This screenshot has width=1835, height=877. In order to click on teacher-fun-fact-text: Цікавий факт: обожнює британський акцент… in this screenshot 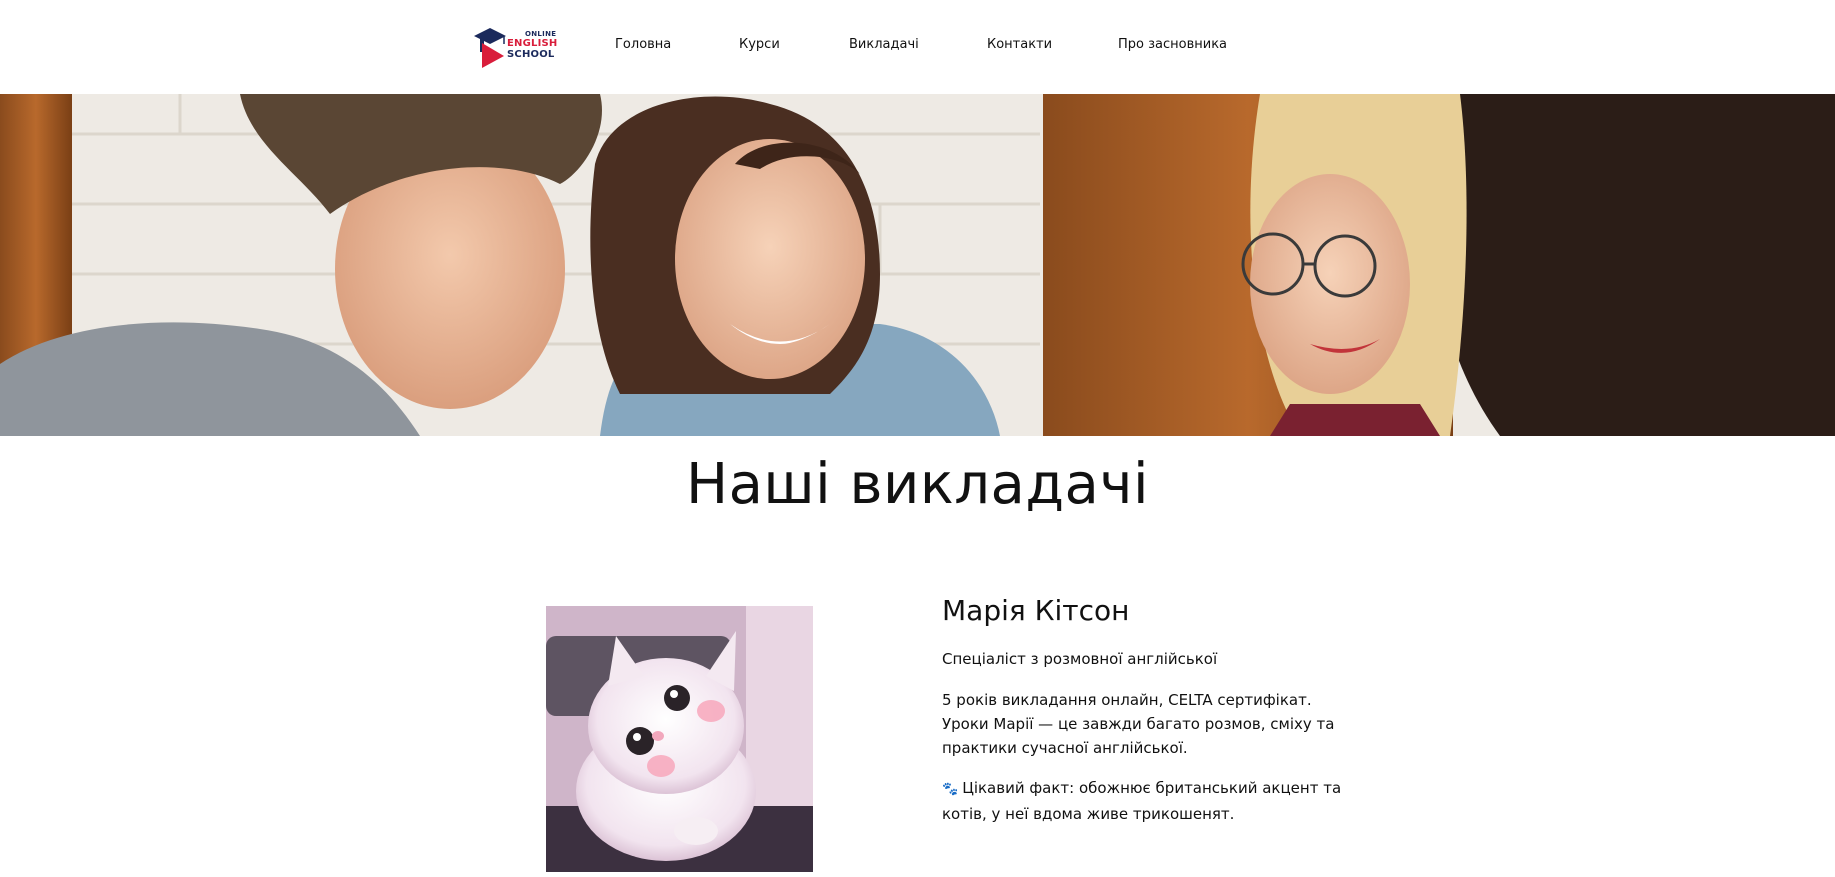, I will do `click(1142, 801)`.